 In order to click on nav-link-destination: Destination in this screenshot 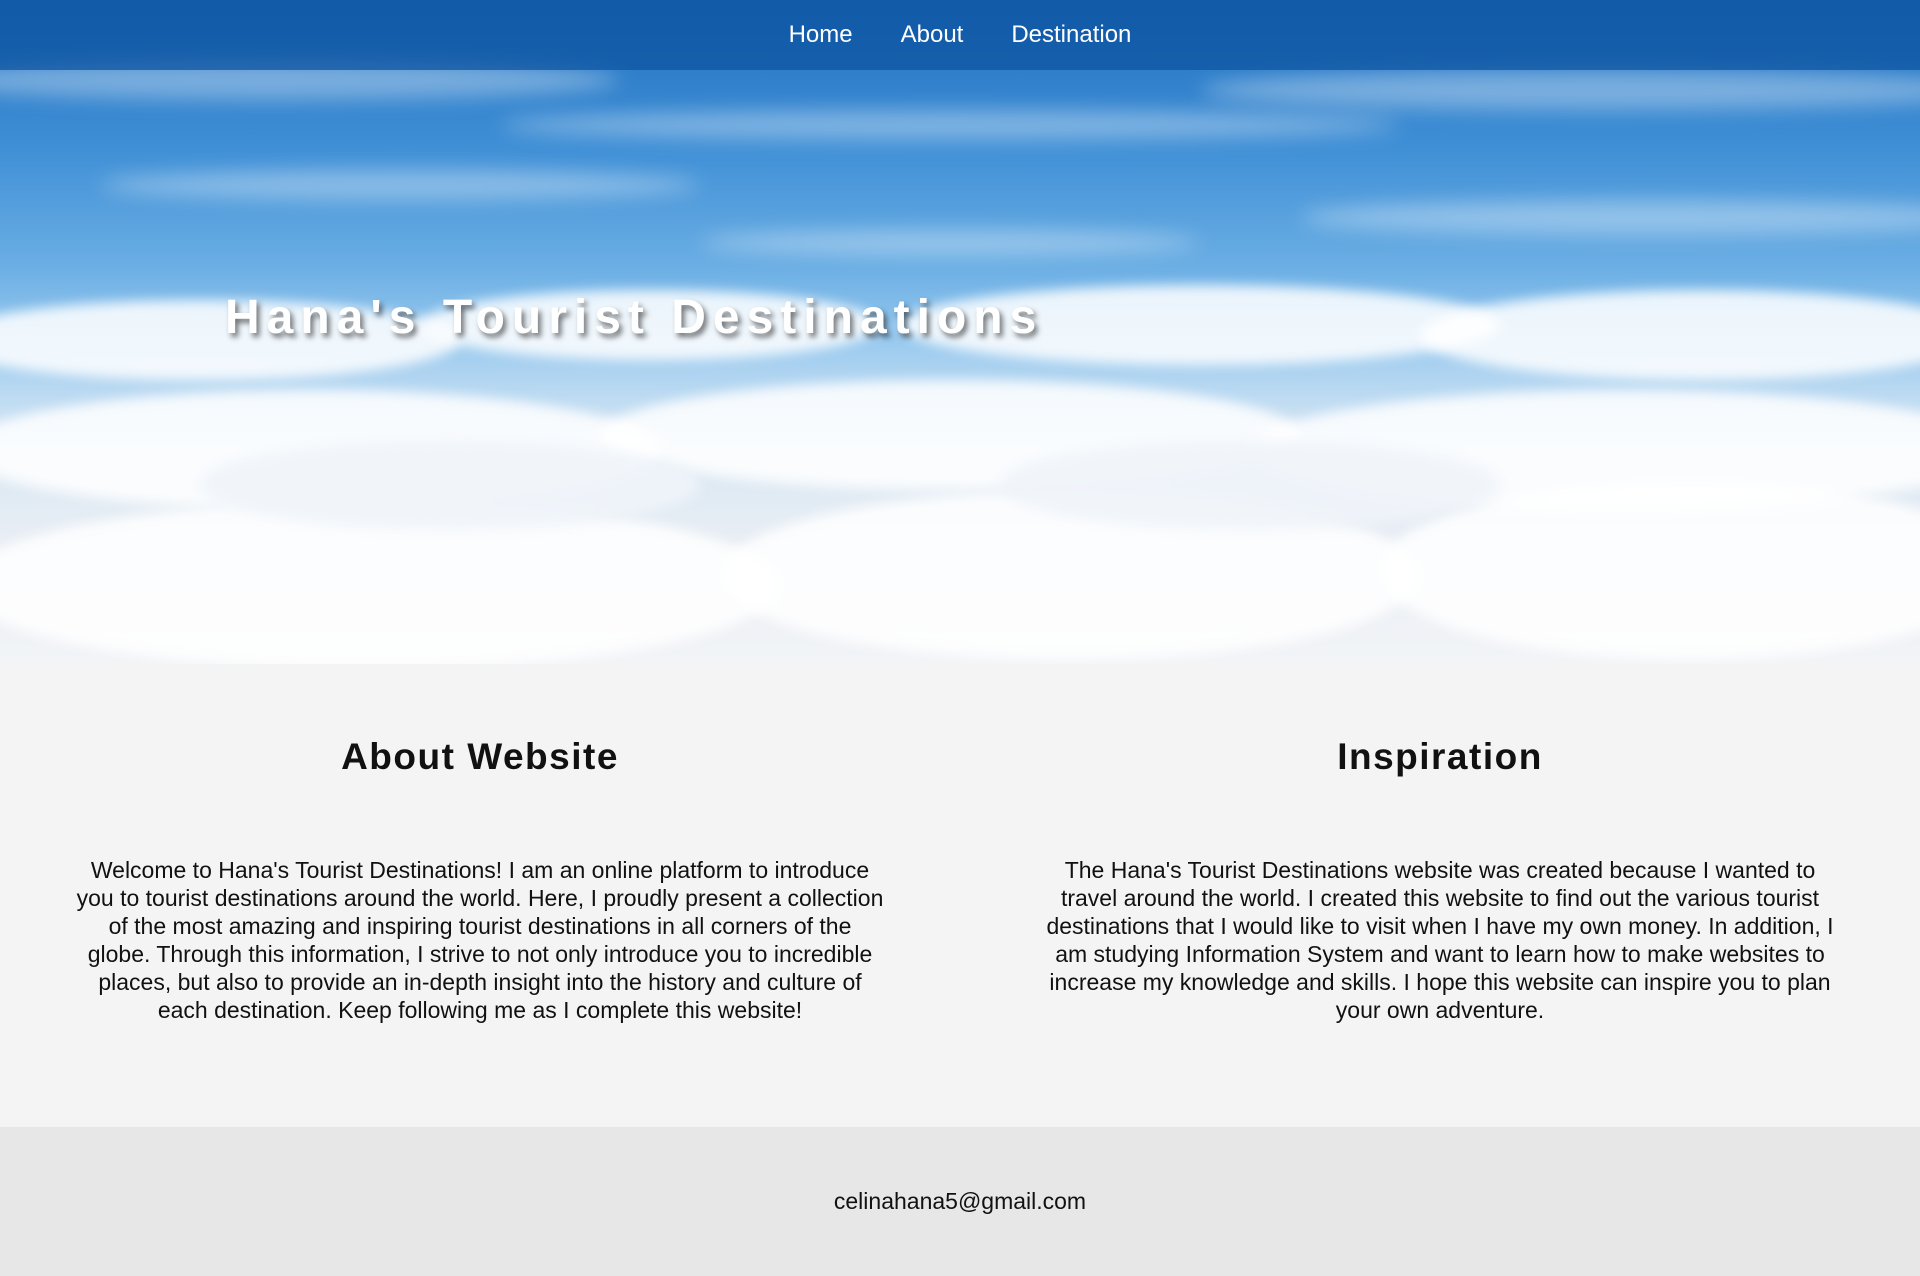, I will do `click(1071, 35)`.